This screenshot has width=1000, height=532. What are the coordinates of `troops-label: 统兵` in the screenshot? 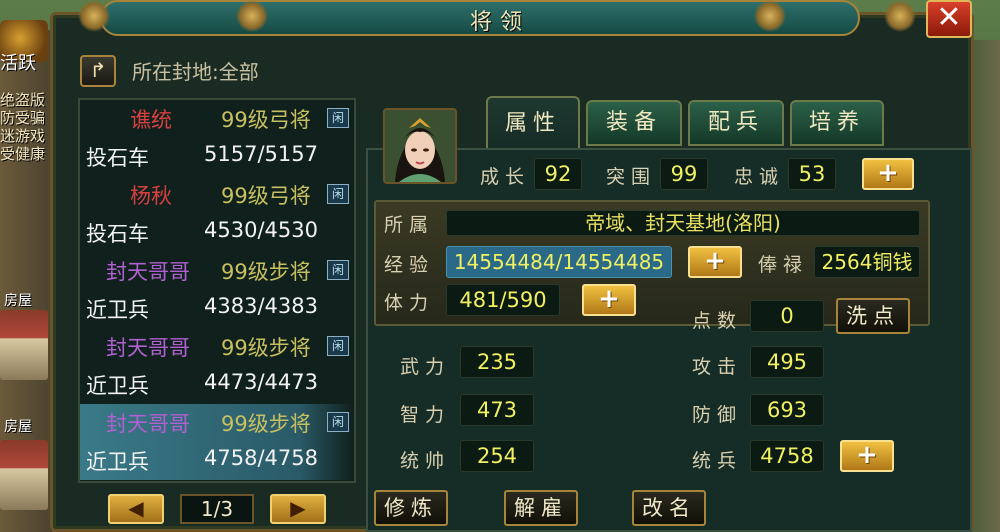 It's located at (717, 461).